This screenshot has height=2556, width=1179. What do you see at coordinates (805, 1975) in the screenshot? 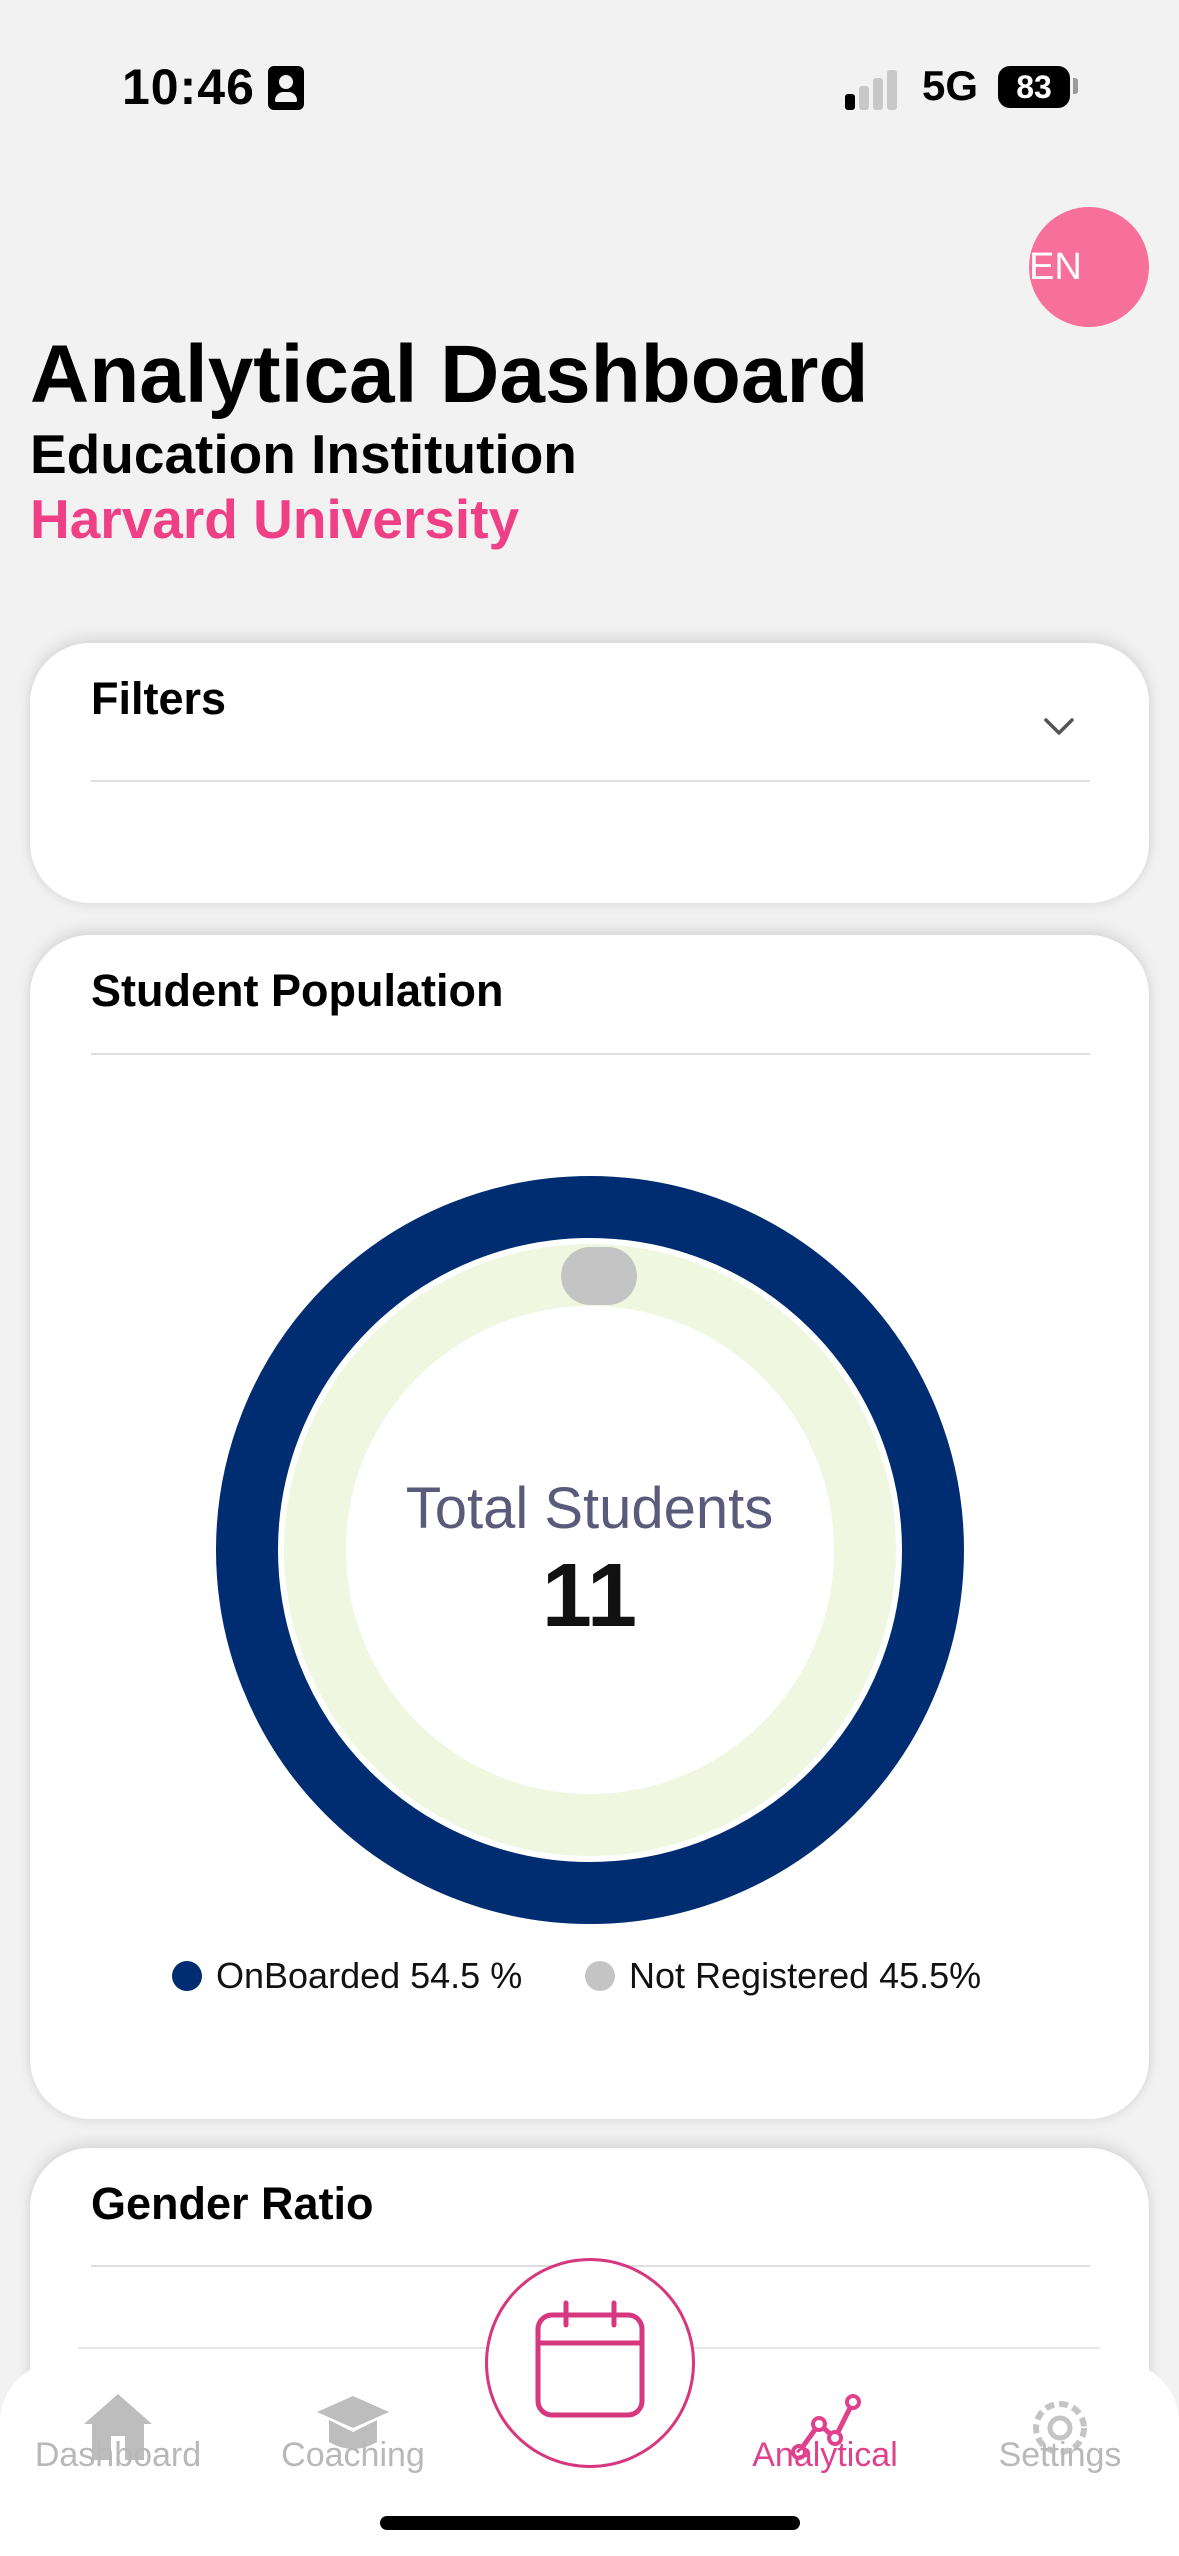
I see `legend-label-not-registered: Not Registered 45.5%` at bounding box center [805, 1975].